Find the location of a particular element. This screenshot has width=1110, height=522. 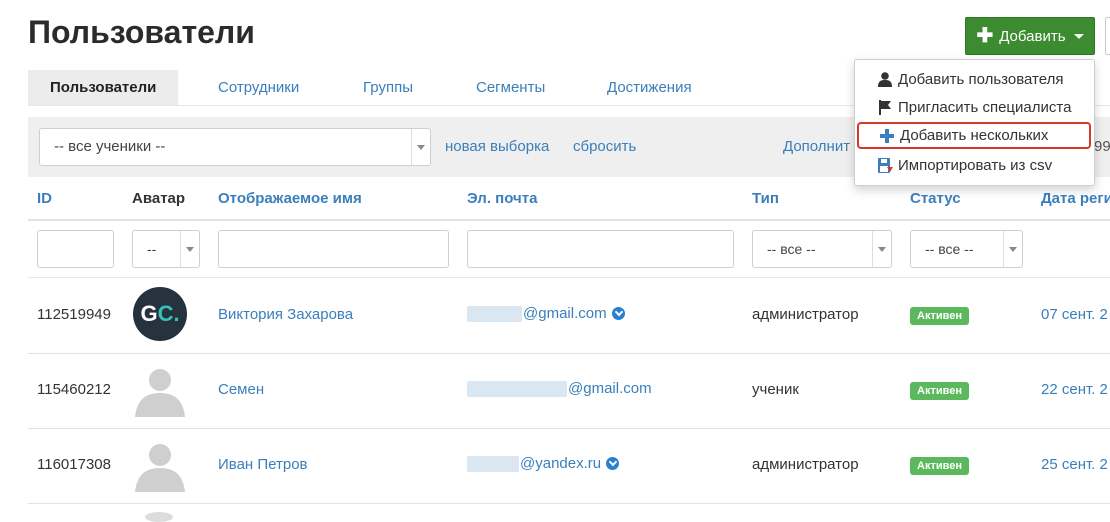

gc-logo-icon: GC. is located at coordinates (160, 313).